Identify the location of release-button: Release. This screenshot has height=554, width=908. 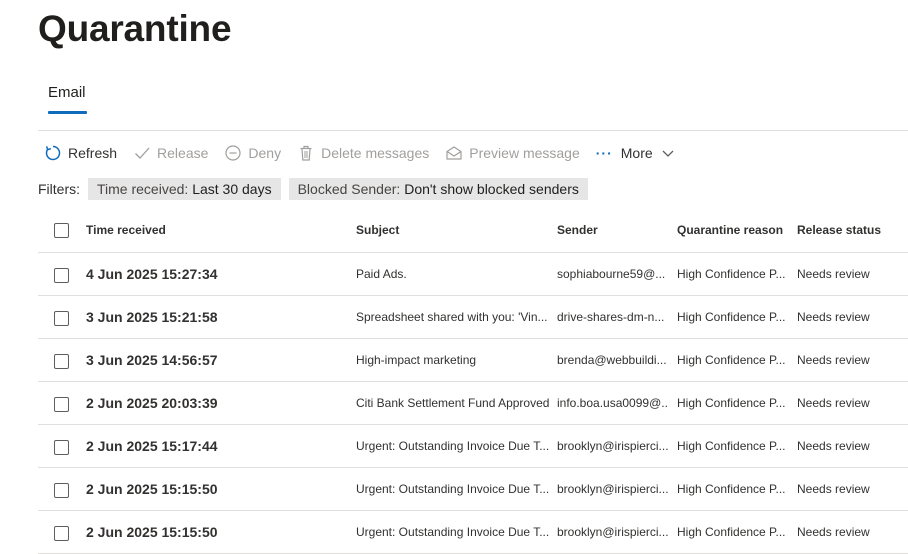
(170, 153).